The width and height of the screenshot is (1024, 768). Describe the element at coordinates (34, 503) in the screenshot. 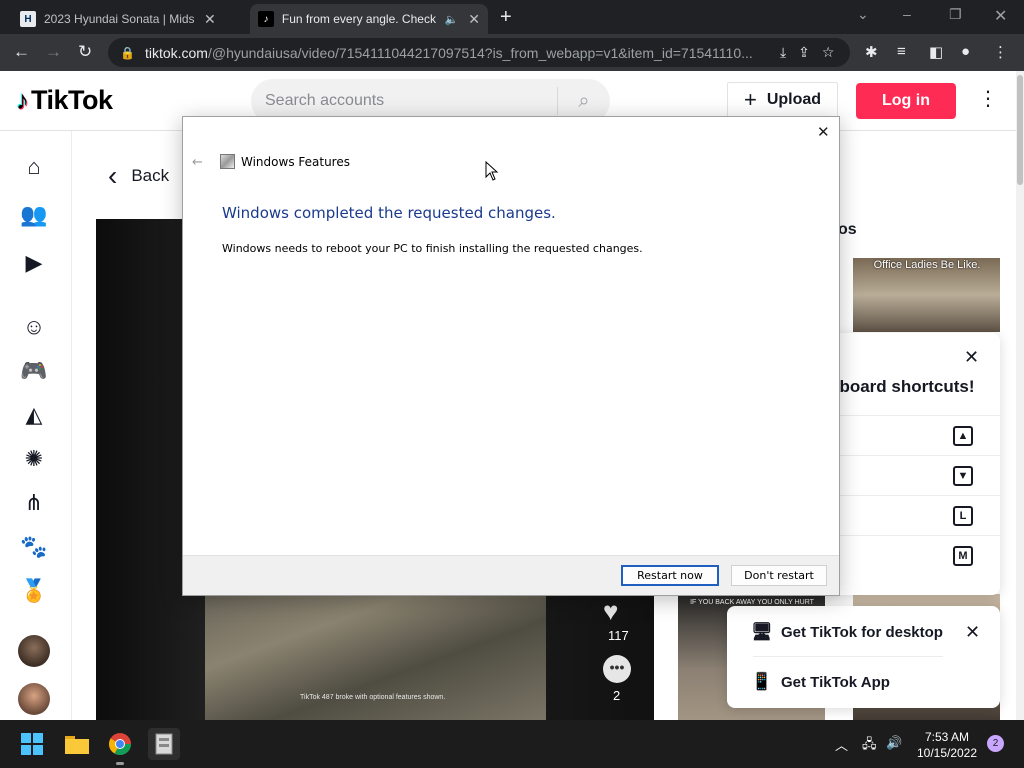

I see `beauty-icon: ⋔` at that location.